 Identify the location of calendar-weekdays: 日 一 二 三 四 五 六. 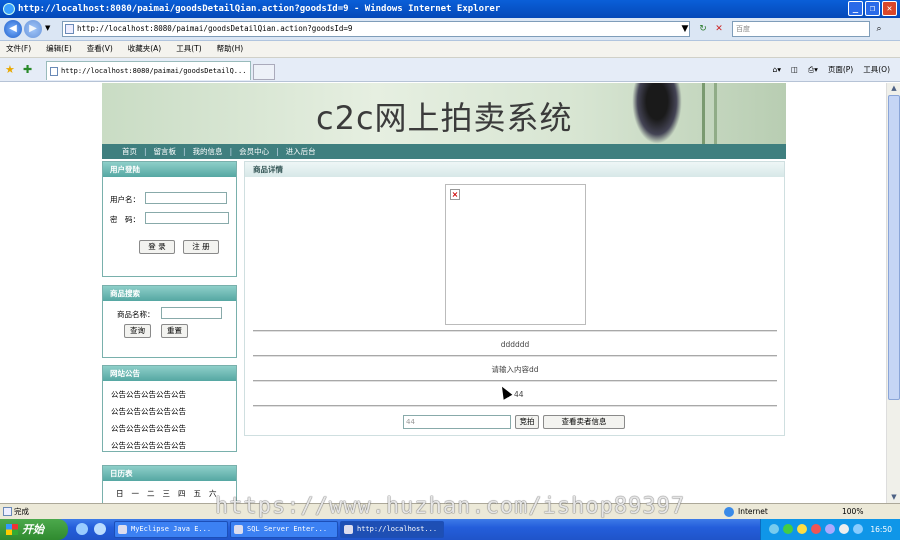
(166, 493).